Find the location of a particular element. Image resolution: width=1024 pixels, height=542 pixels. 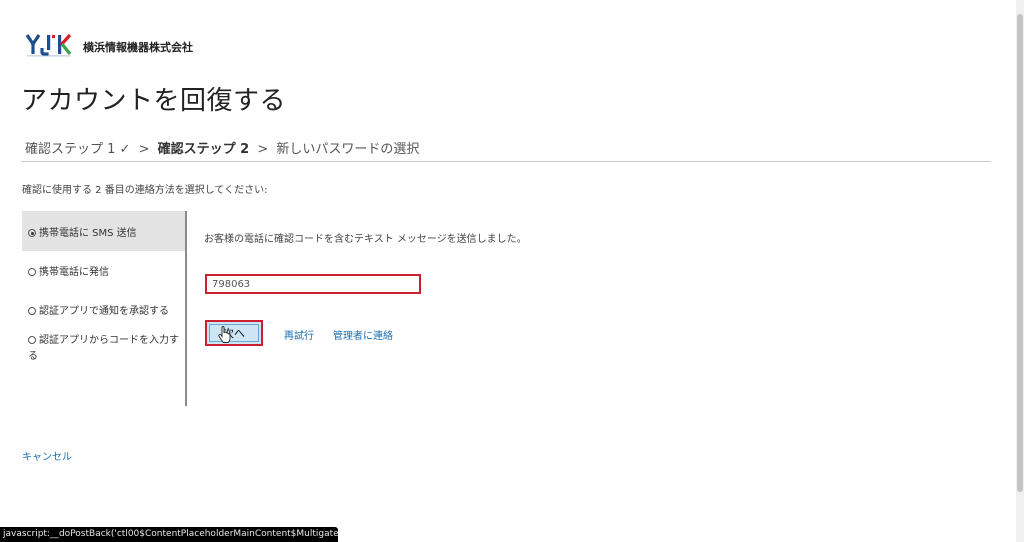

method-sms: 携帯電話に SMS 送信 is located at coordinates (103, 231).